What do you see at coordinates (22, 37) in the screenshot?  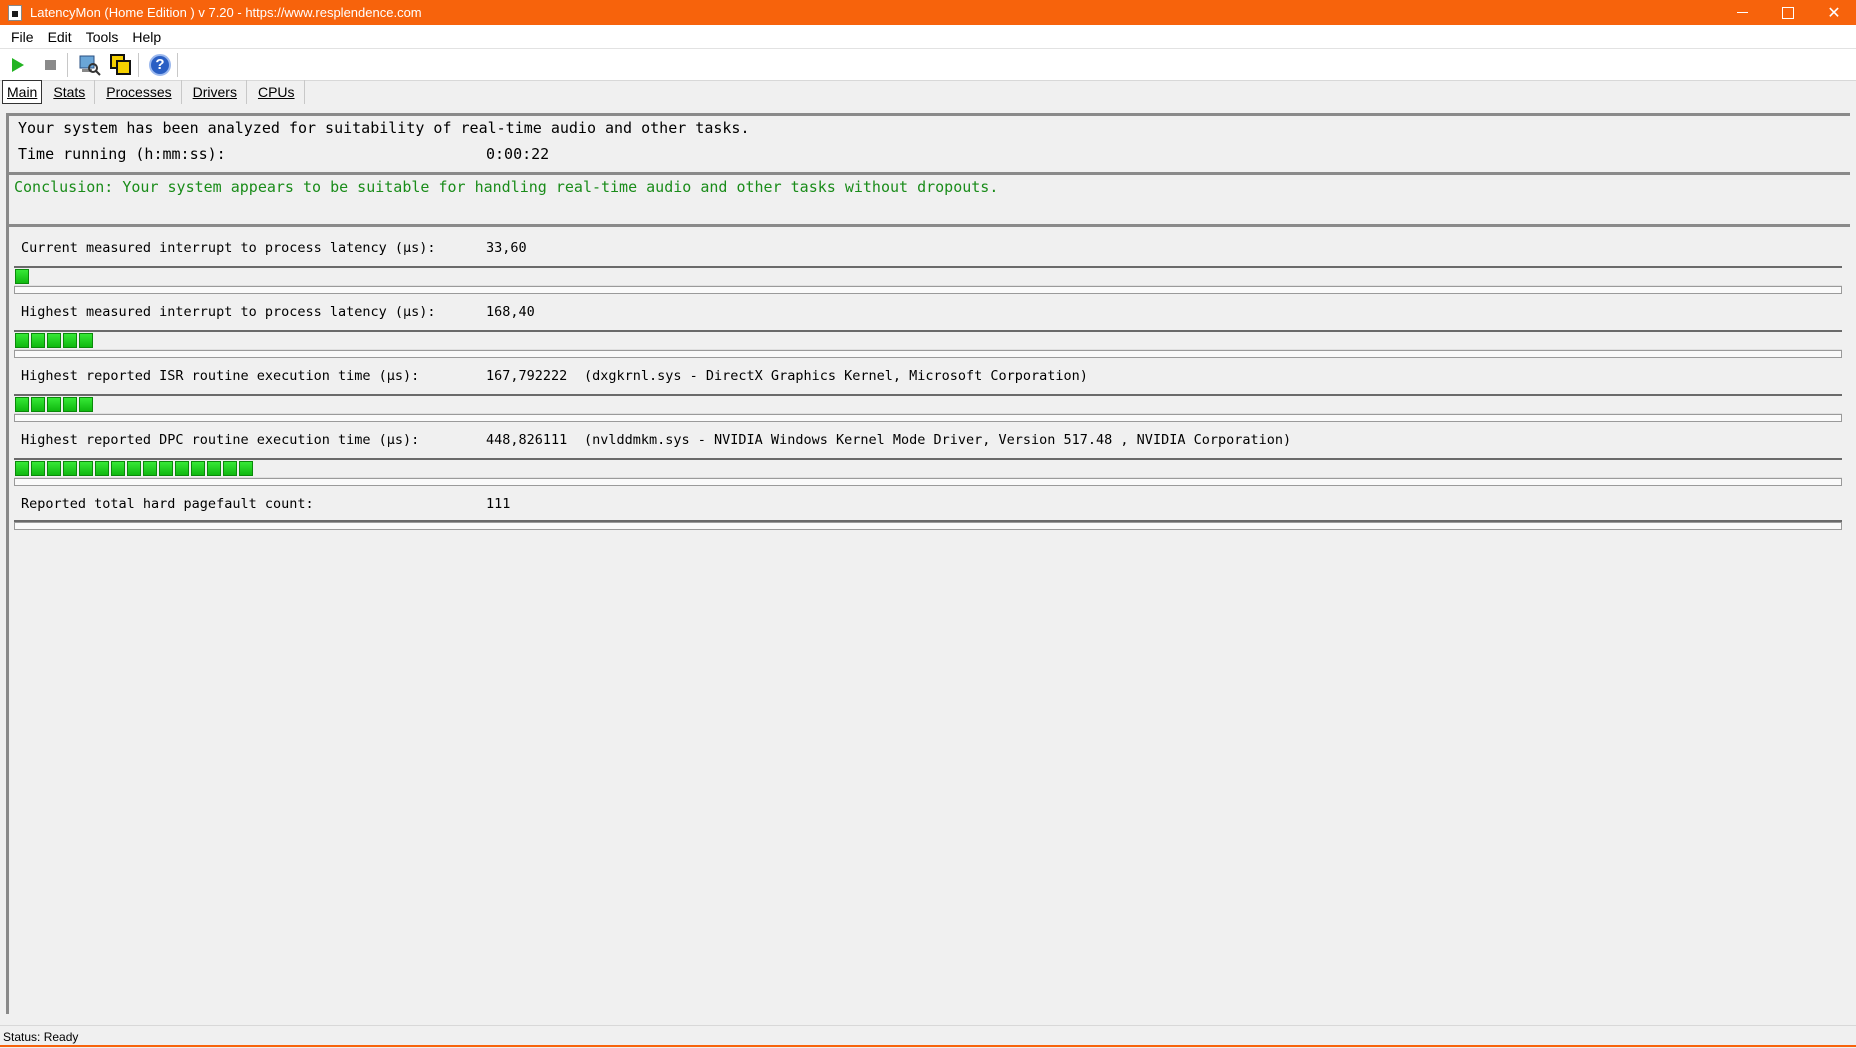 I see `menu-file: File` at bounding box center [22, 37].